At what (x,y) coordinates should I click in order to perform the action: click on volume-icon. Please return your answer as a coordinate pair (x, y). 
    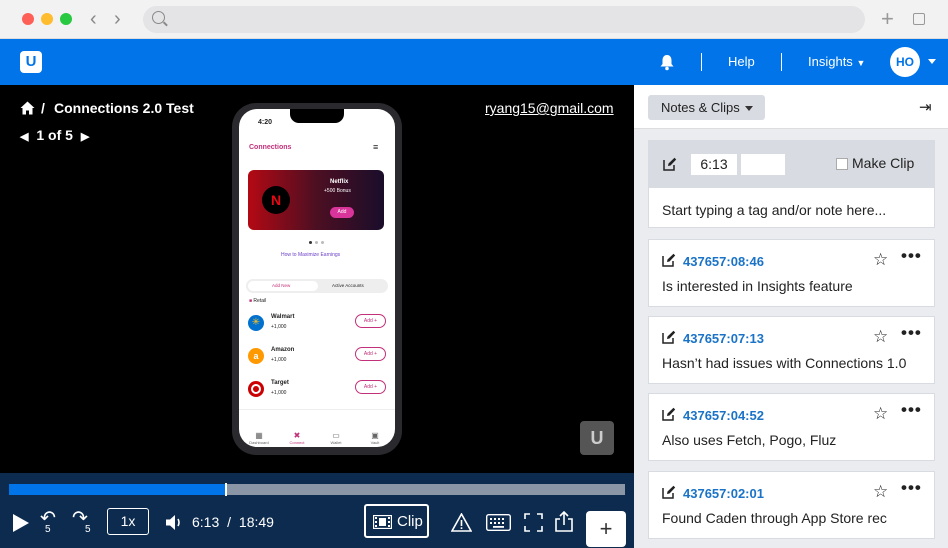
    Looking at the image, I should click on (174, 522).